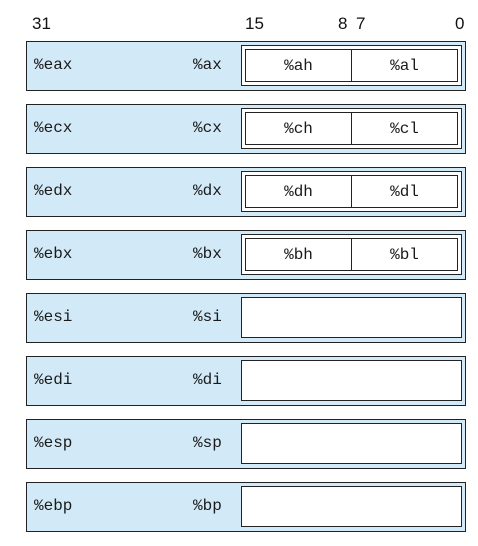 Image resolution: width=478 pixels, height=546 pixels. I want to click on reg16-label: %bx, so click(207, 254).